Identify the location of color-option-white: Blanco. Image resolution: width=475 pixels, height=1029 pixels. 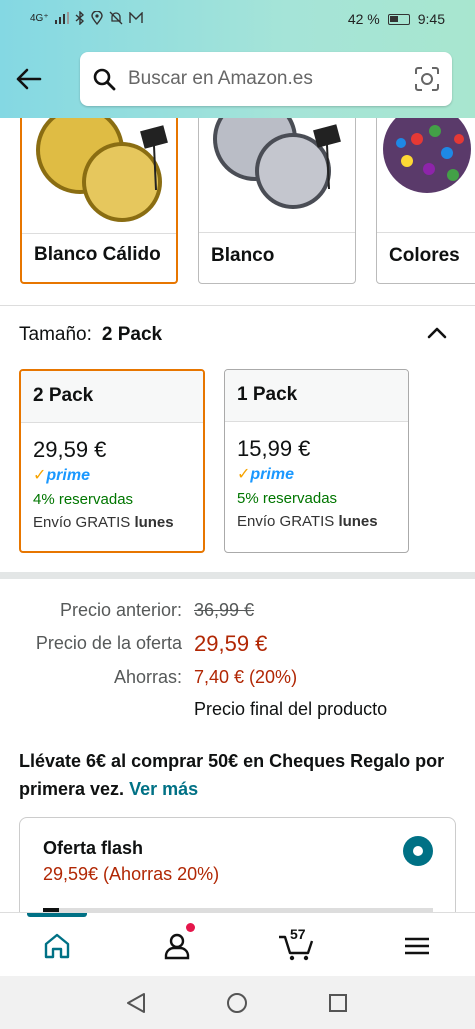
(277, 201).